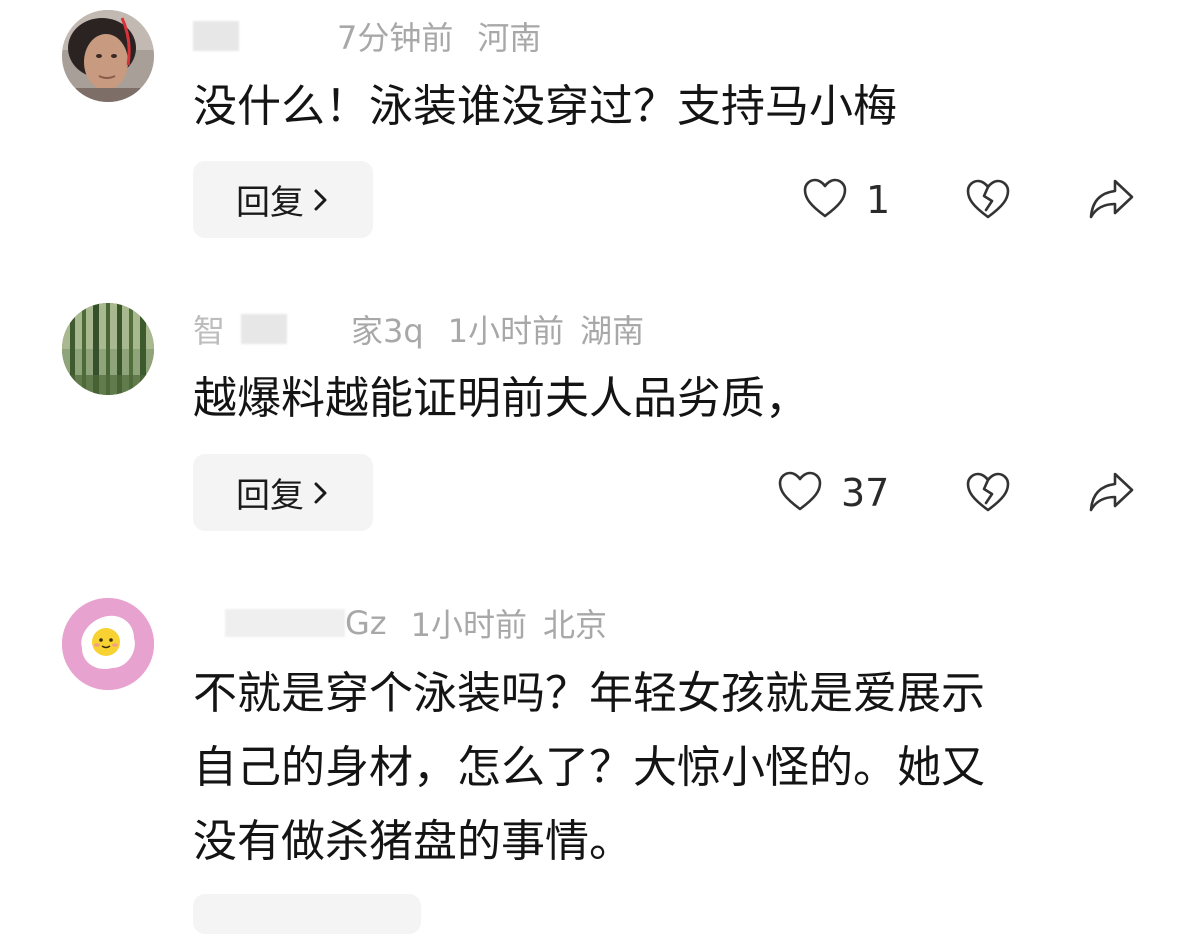 This screenshot has height=934, width=1200. Describe the element at coordinates (395, 38) in the screenshot. I see `comment-time: 7分钟前` at that location.